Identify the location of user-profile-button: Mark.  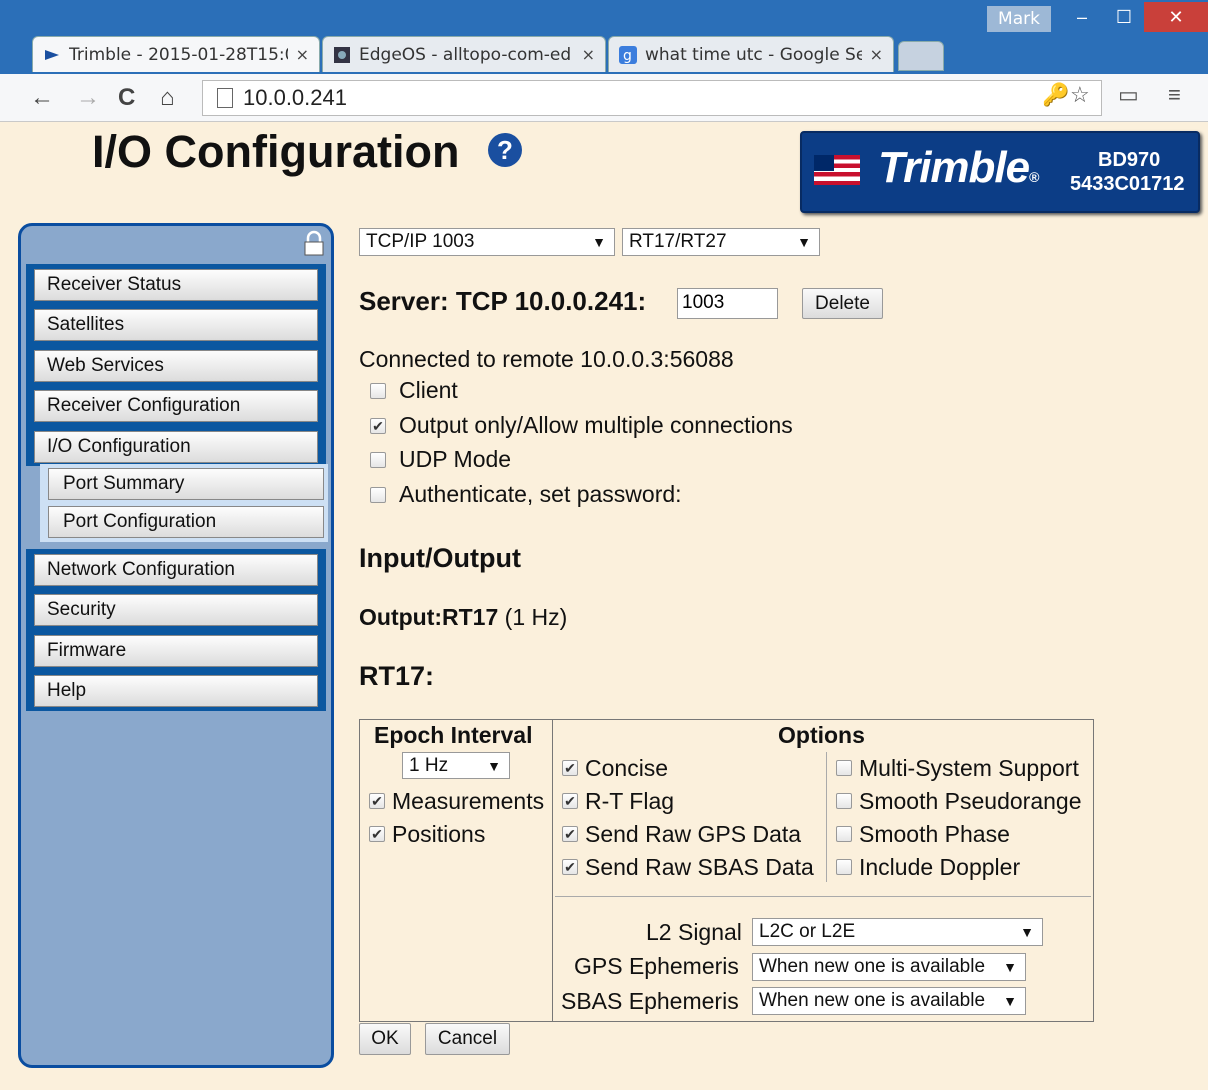
(1019, 19).